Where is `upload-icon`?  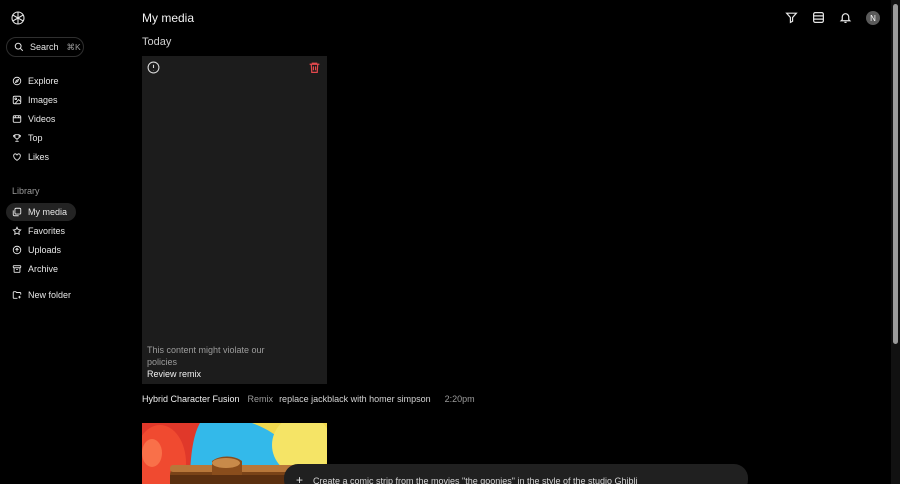 upload-icon is located at coordinates (17, 250).